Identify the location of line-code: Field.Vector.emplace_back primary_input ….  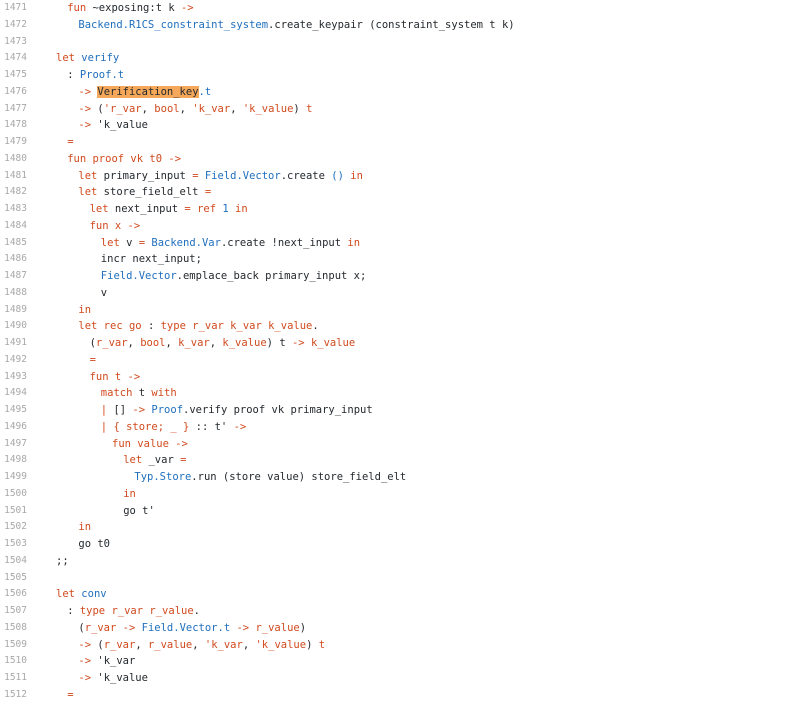
(234, 276).